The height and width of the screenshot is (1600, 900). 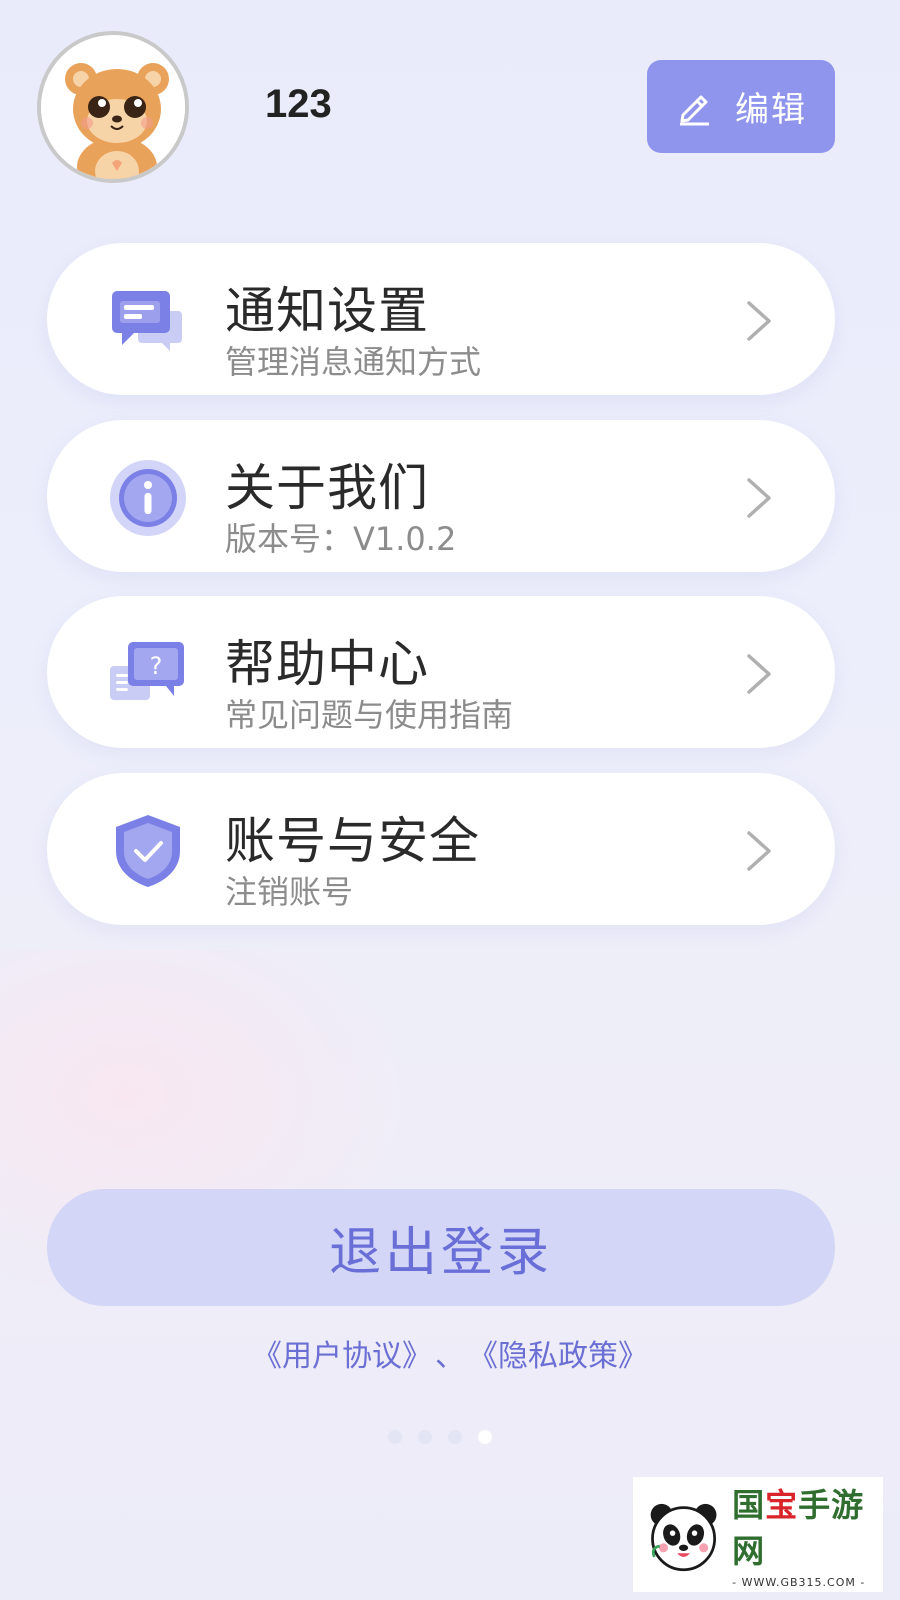 What do you see at coordinates (298, 104) in the screenshot?
I see `username: 123` at bounding box center [298, 104].